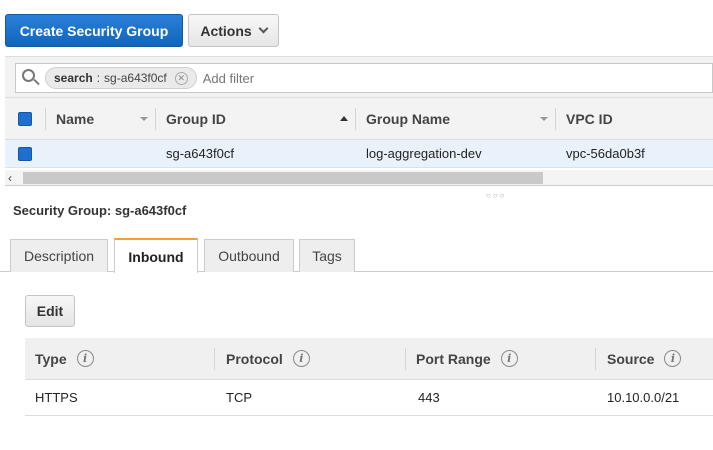 Image resolution: width=713 pixels, height=450 pixels. I want to click on filter-bar: search : sg-a643f0cf ✕, so click(359, 77).